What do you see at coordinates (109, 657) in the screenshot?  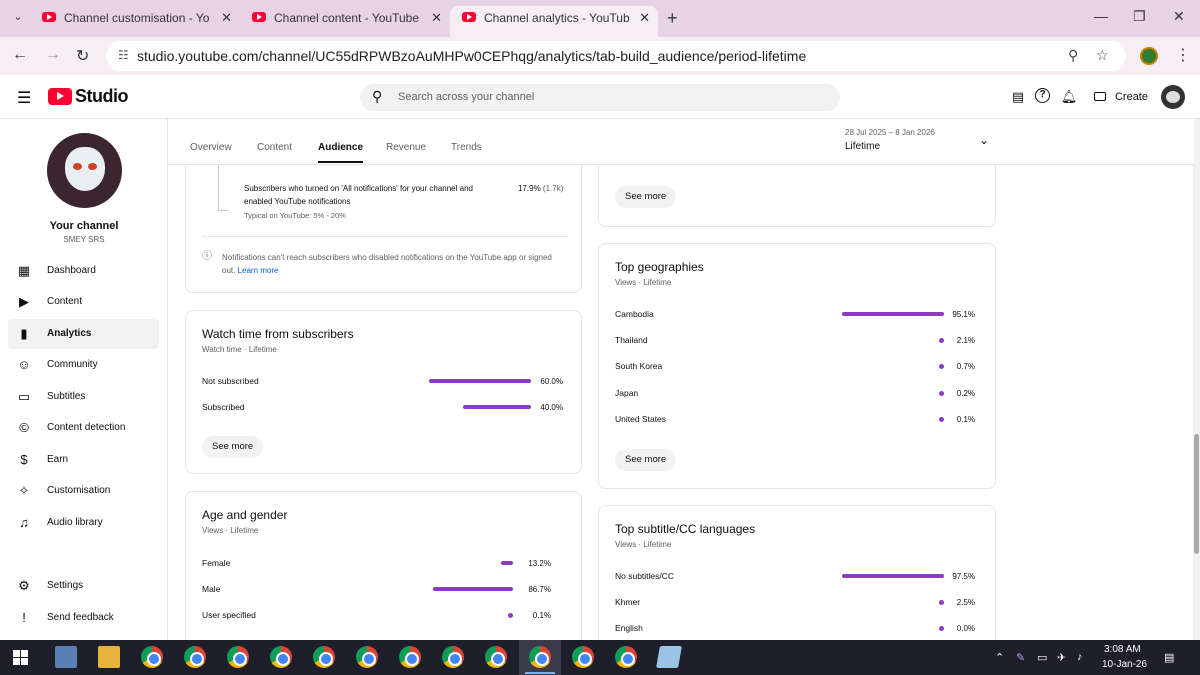 I see `file-explorer-icon` at bounding box center [109, 657].